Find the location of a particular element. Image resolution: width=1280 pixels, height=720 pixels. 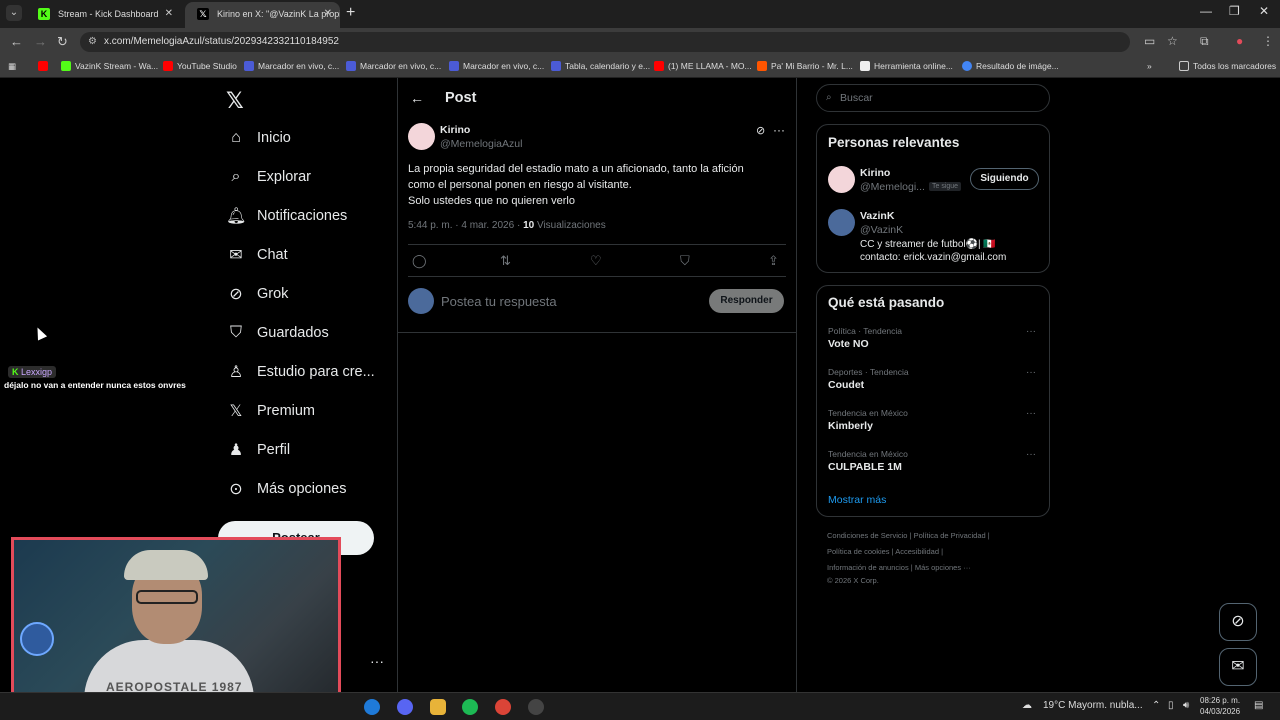

post-author-handle: @MemelogiaAzul is located at coordinates (481, 144).